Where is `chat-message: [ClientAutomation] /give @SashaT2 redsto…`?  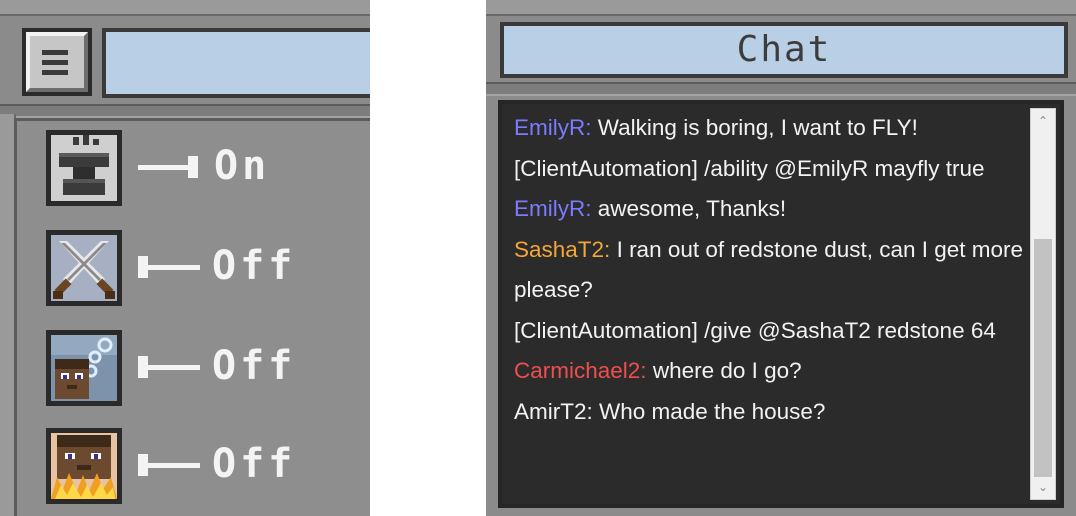
chat-message: [ClientAutomation] /give @SashaT2 redsto… is located at coordinates (770, 331).